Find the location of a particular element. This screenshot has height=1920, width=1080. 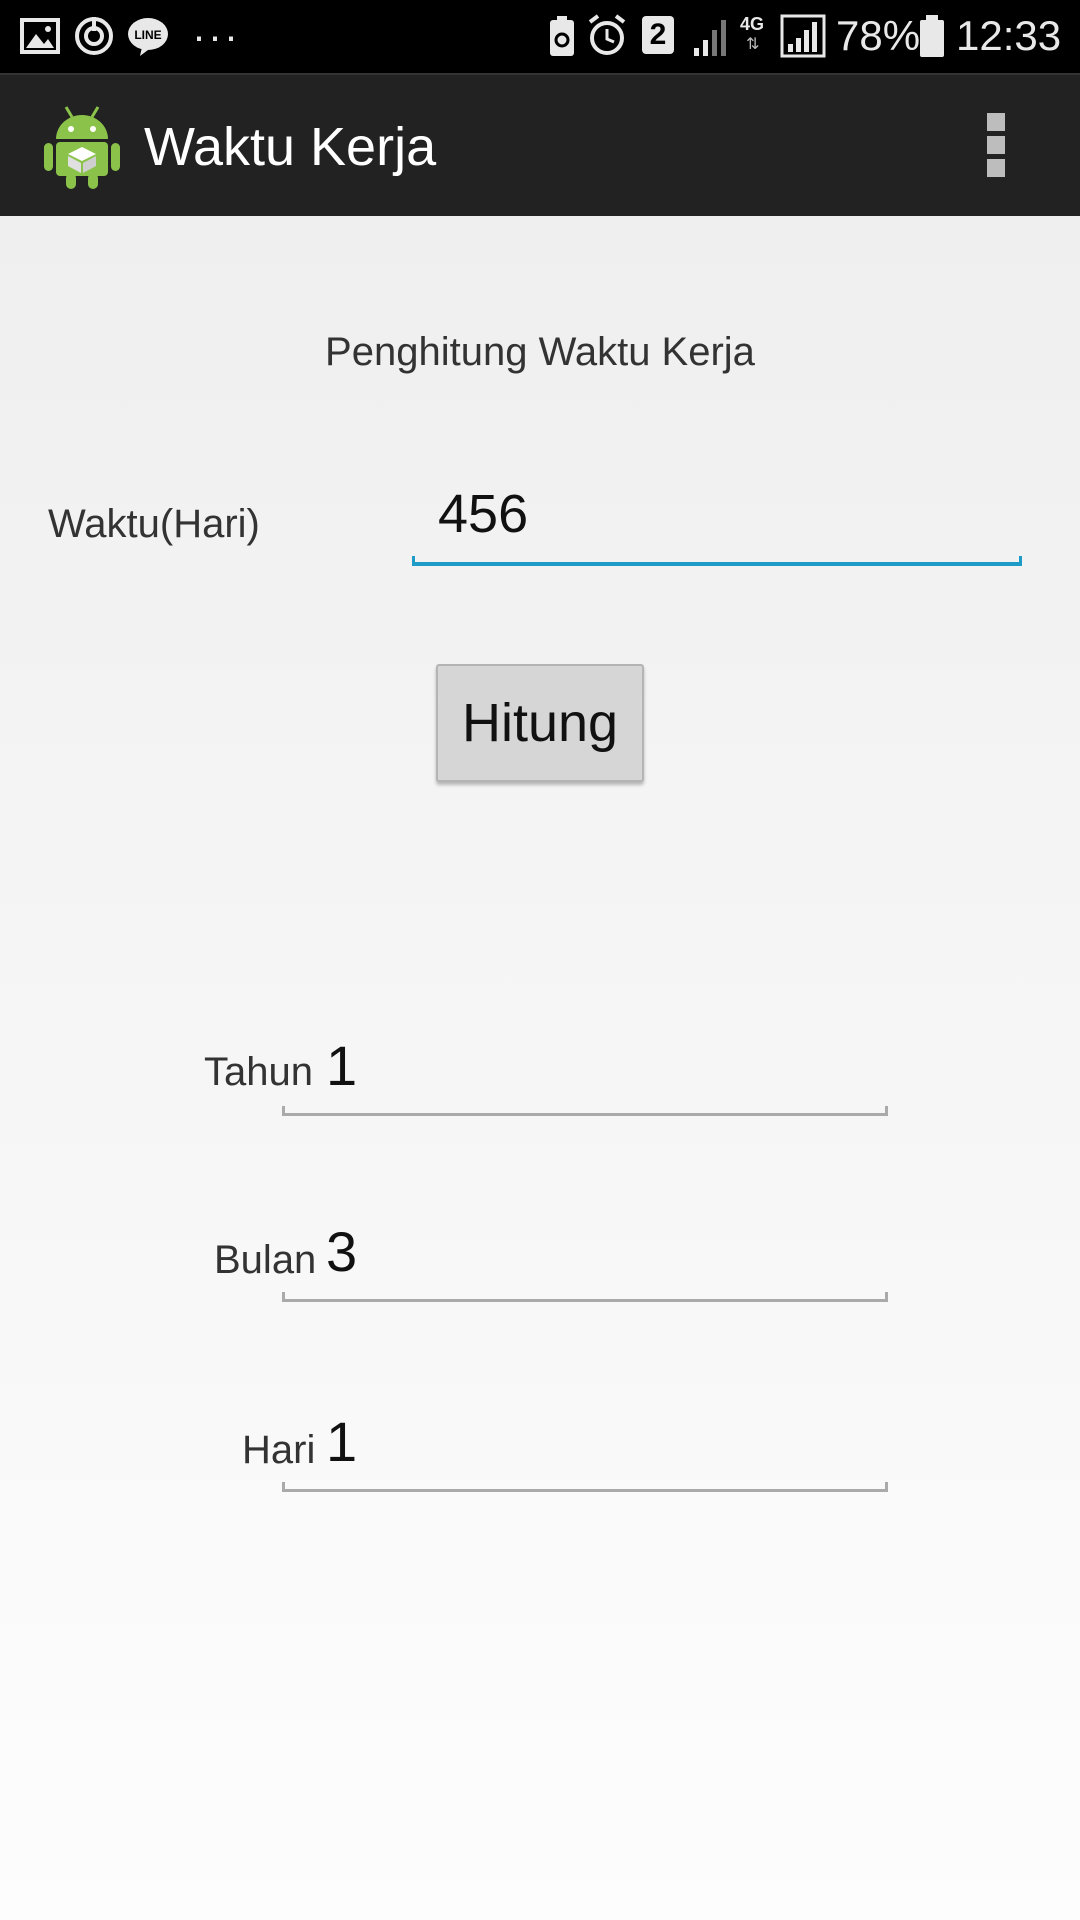

bulan-result-field: 3 is located at coordinates (585, 1261).